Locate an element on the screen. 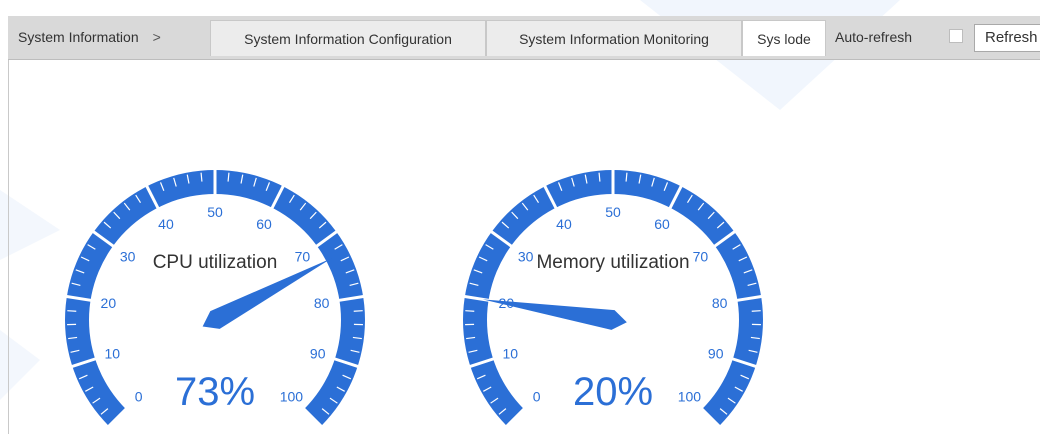 This screenshot has width=1040, height=434. tab-system-information-configuration: System Information Configuration is located at coordinates (348, 38).